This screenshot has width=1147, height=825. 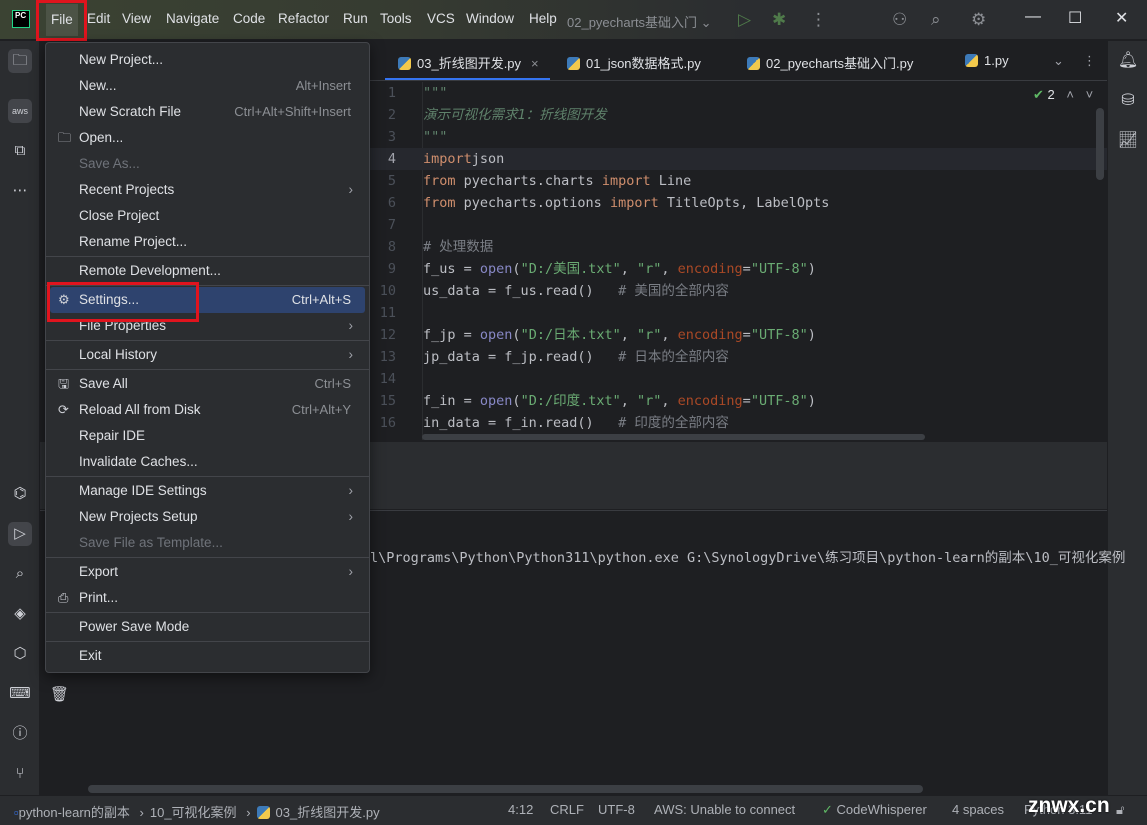 What do you see at coordinates (616, 809) in the screenshot?
I see `file-encoding: UTF-8` at bounding box center [616, 809].